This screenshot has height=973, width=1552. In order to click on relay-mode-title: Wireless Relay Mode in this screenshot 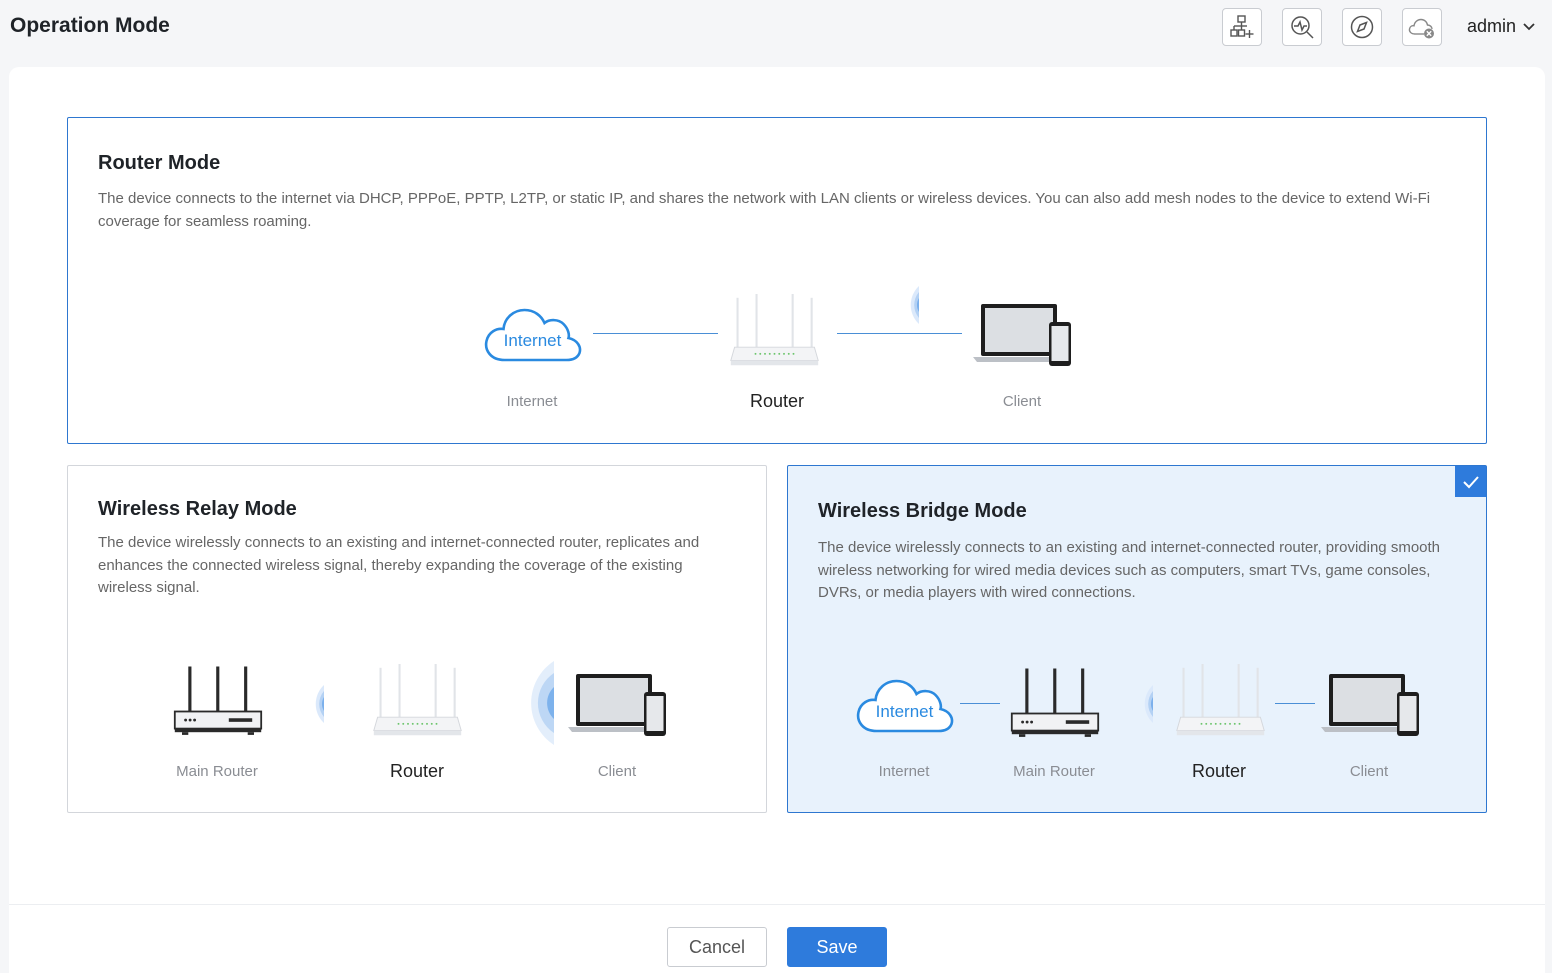, I will do `click(197, 509)`.